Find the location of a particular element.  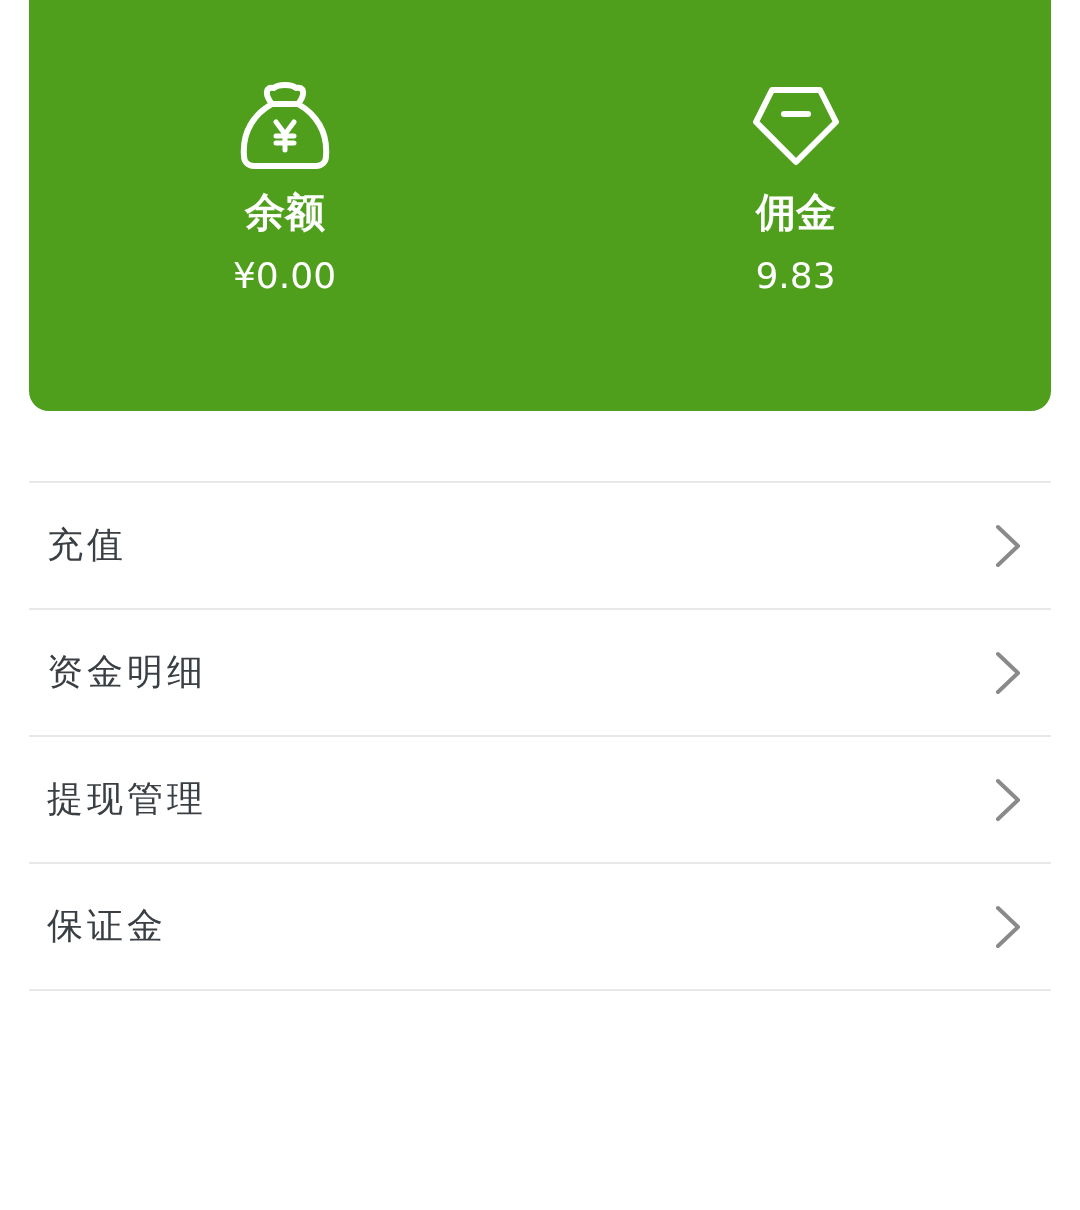

summary-value: 9.83 is located at coordinates (795, 276).